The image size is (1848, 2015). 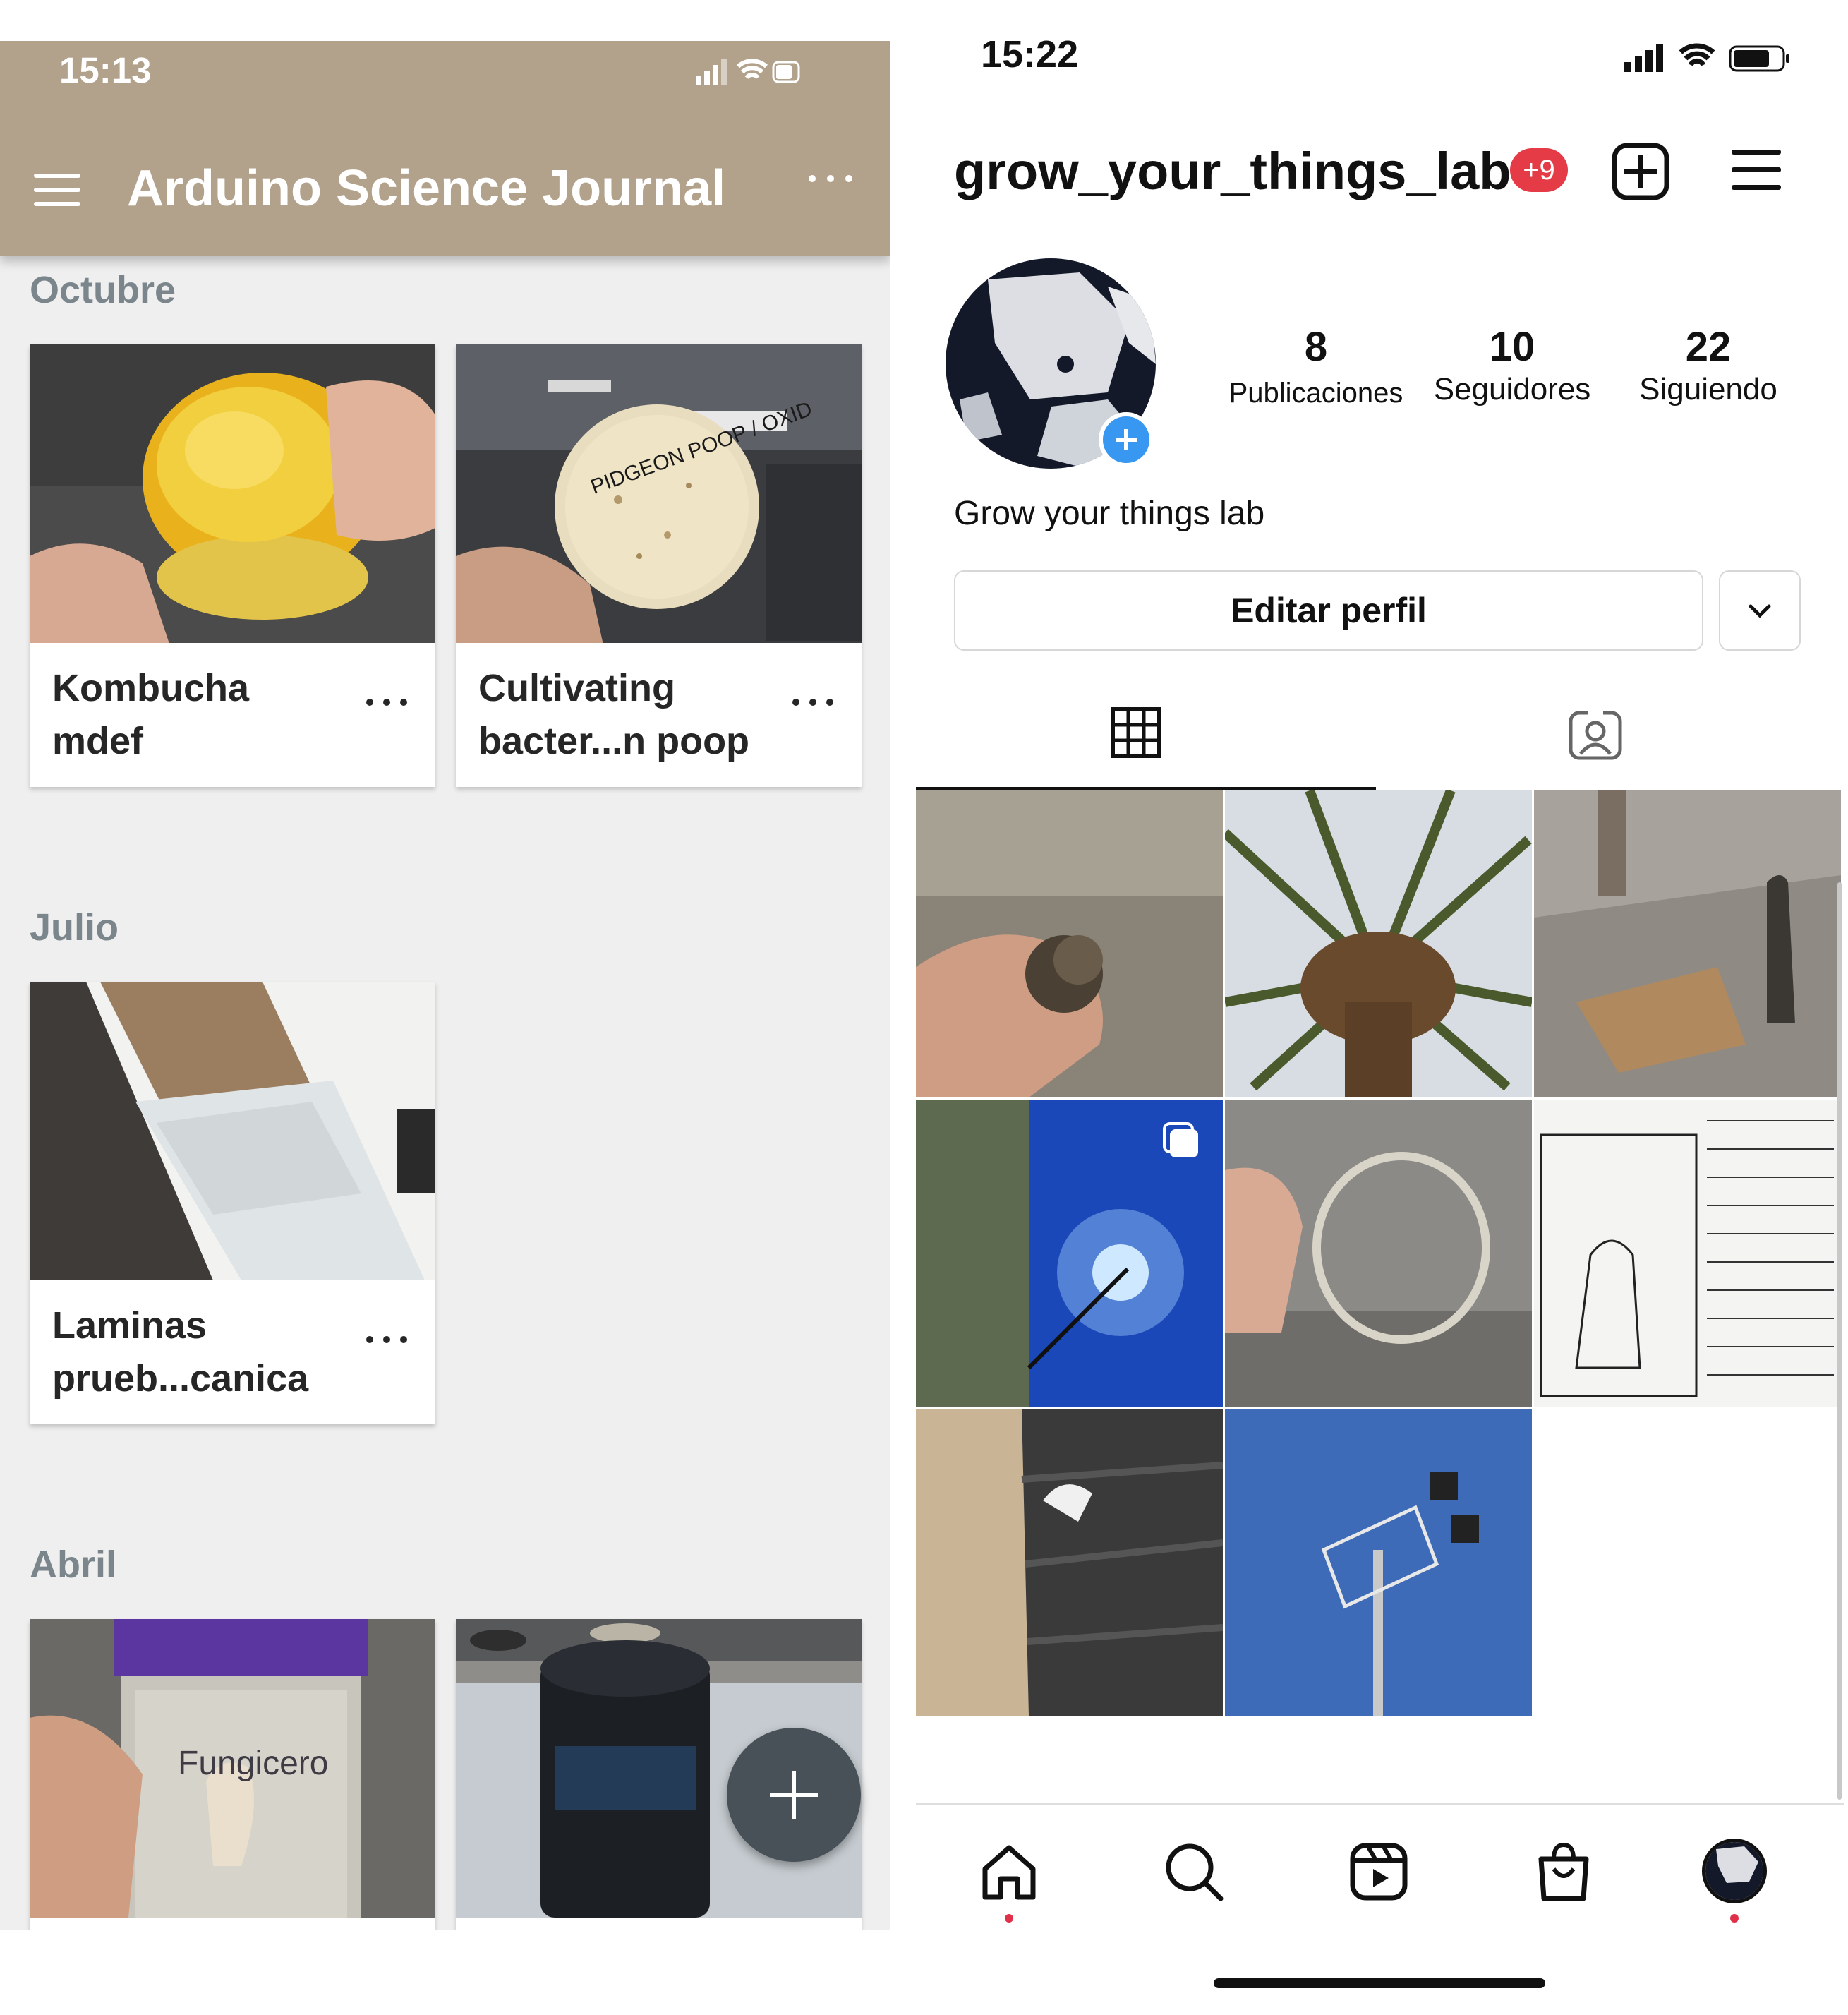 I want to click on home-notification-dot, so click(x=1009, y=1919).